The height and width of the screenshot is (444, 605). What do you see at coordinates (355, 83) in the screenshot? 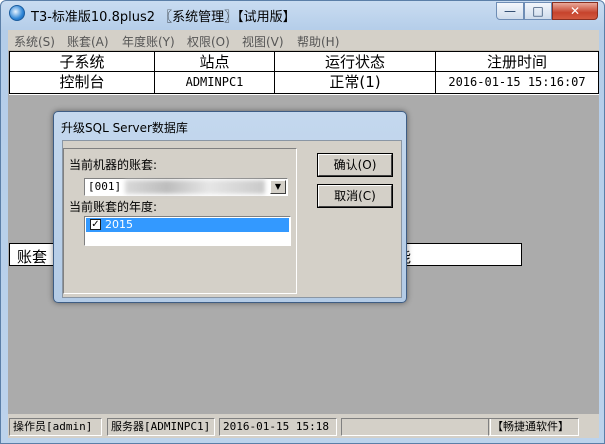
I see `table-cell-status: 正常(1)` at bounding box center [355, 83].